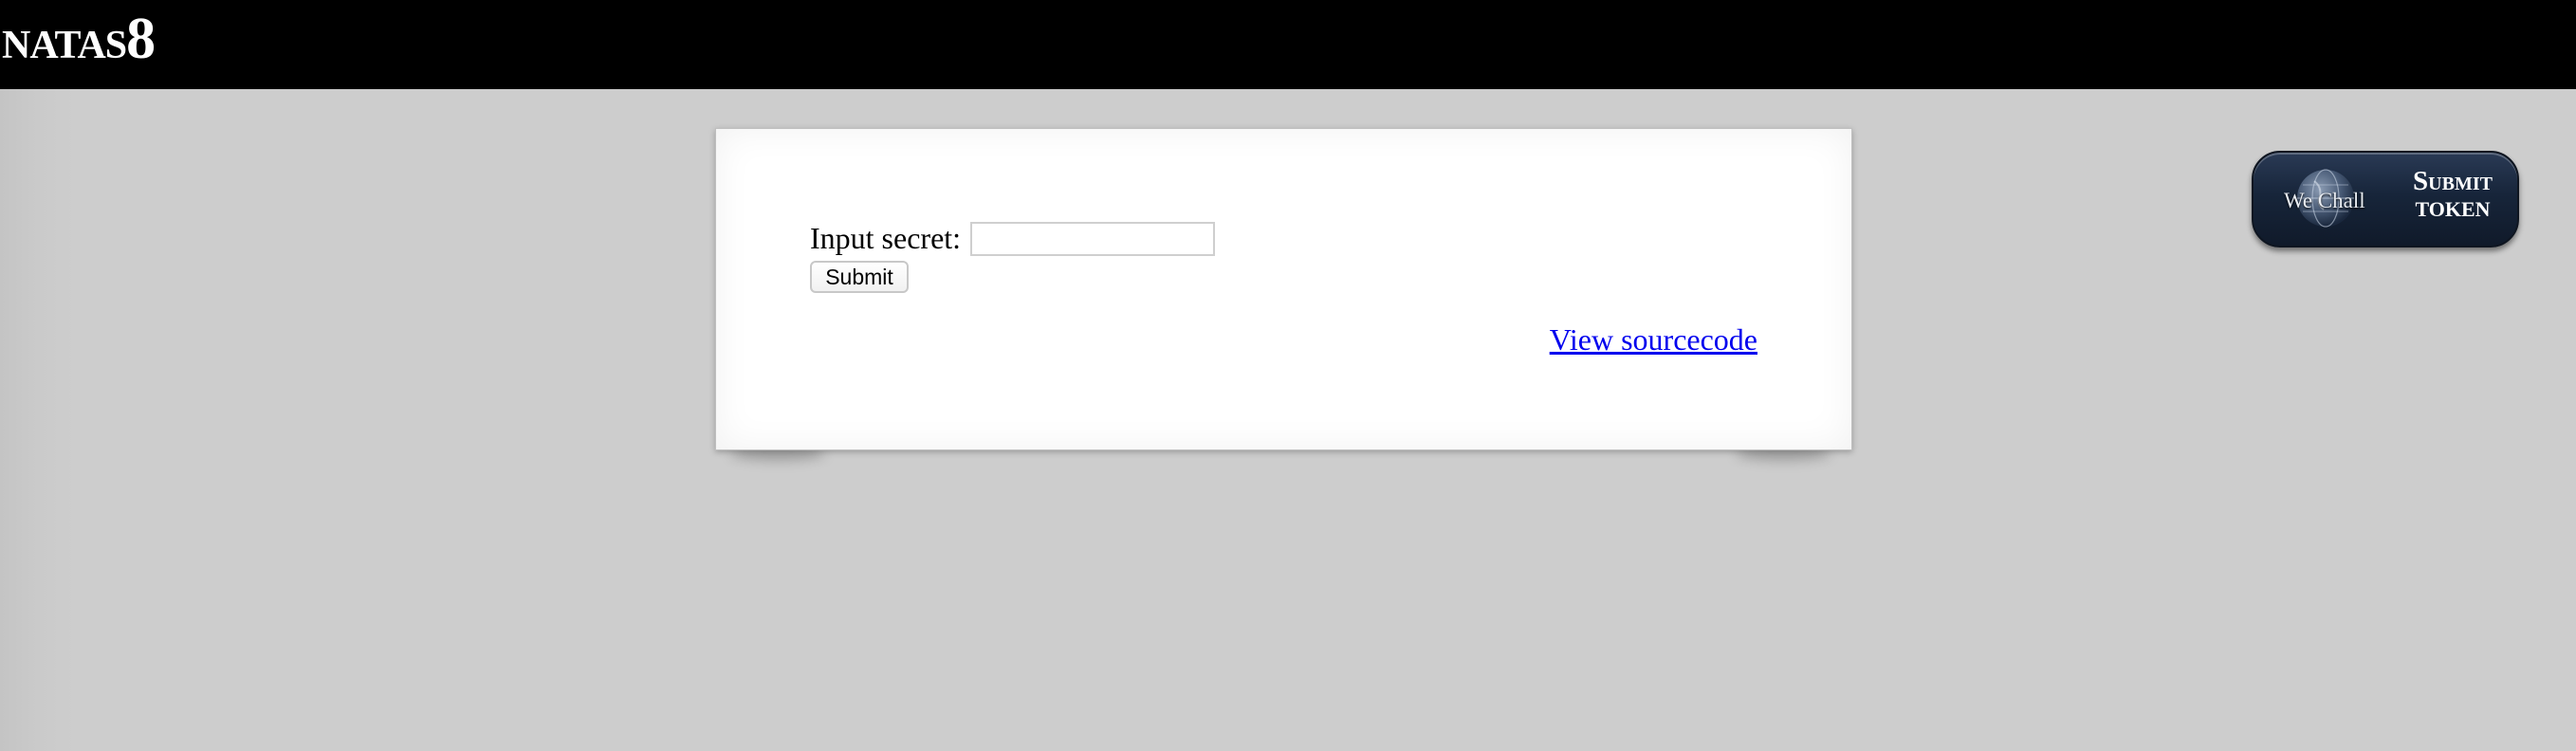 This screenshot has width=2576, height=751. What do you see at coordinates (2453, 209) in the screenshot?
I see `submit-token-line2: TOKEN` at bounding box center [2453, 209].